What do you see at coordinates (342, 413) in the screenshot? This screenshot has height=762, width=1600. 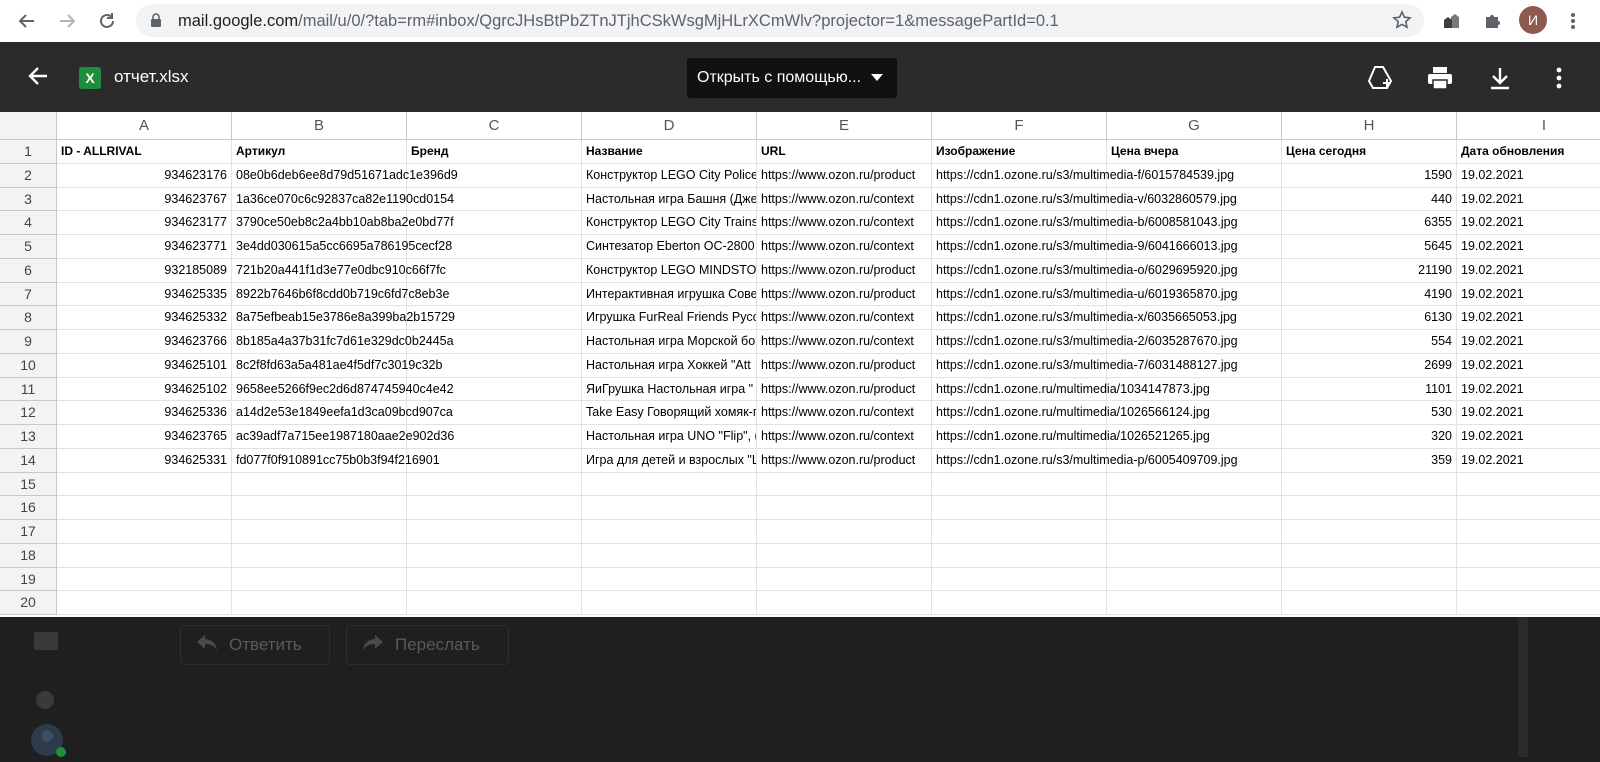 I see `sku-cell: a14d2e53e1849eefa1d3ca09bcd907ca` at bounding box center [342, 413].